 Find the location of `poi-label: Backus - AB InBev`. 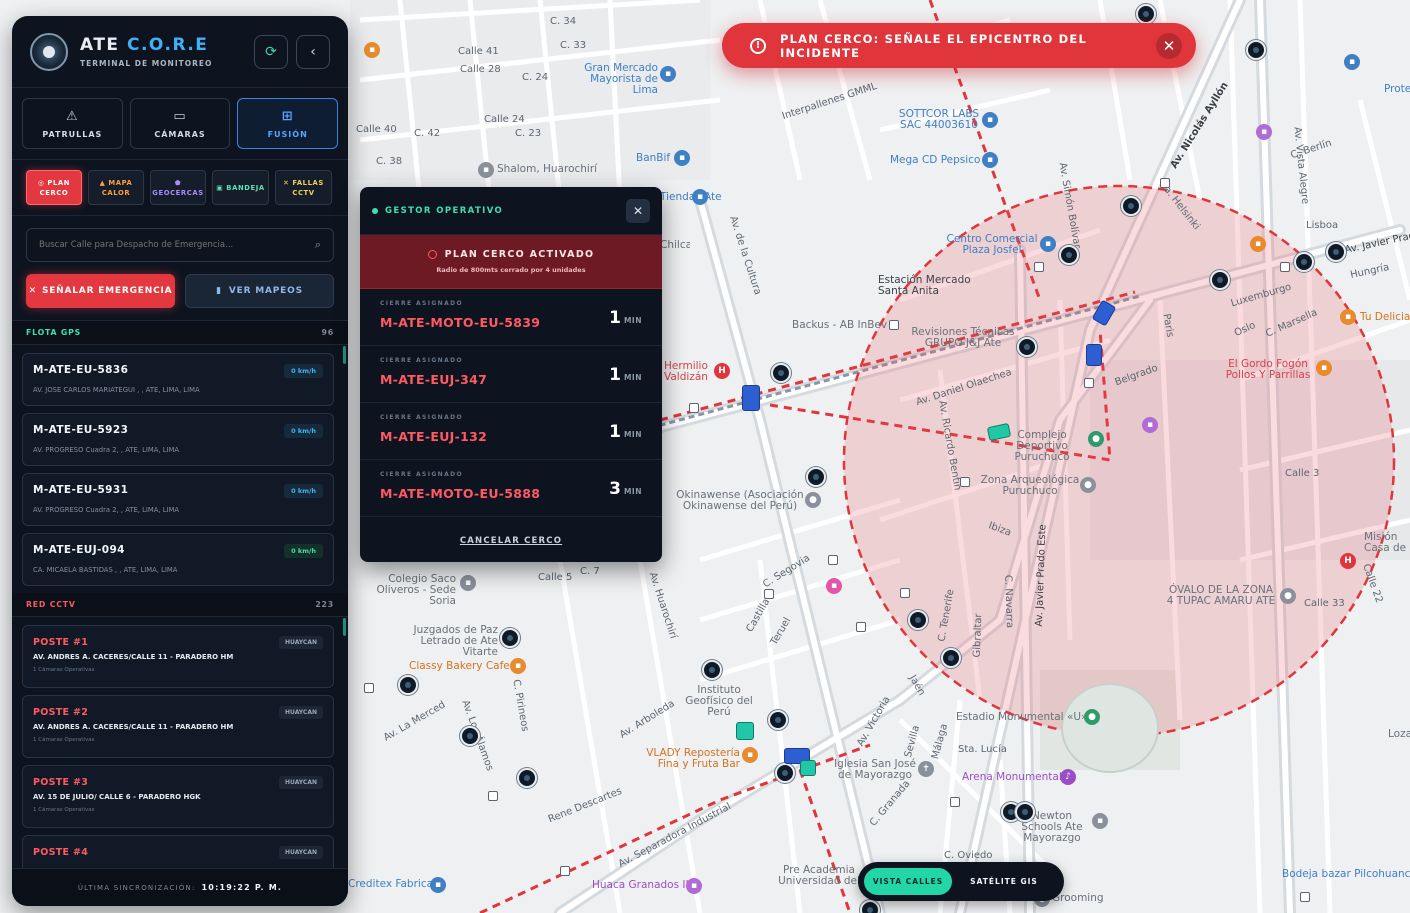

poi-label: Backus - AB InBev is located at coordinates (839, 325).